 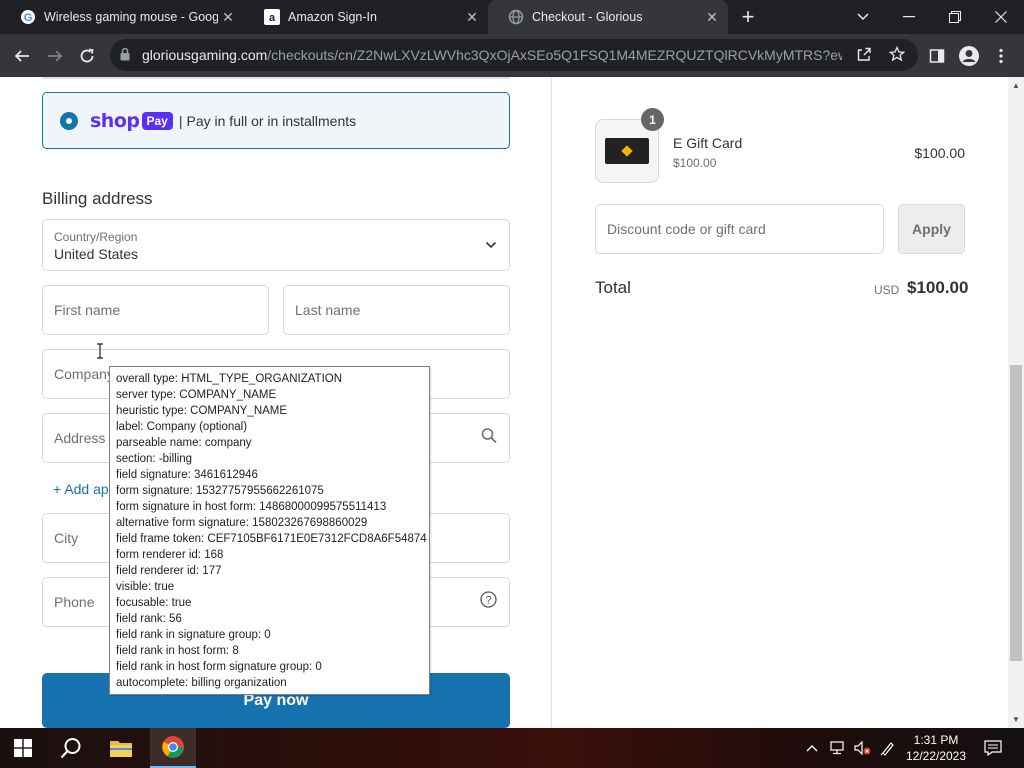 What do you see at coordinates (1001, 56) in the screenshot?
I see `menu-kebab-icon` at bounding box center [1001, 56].